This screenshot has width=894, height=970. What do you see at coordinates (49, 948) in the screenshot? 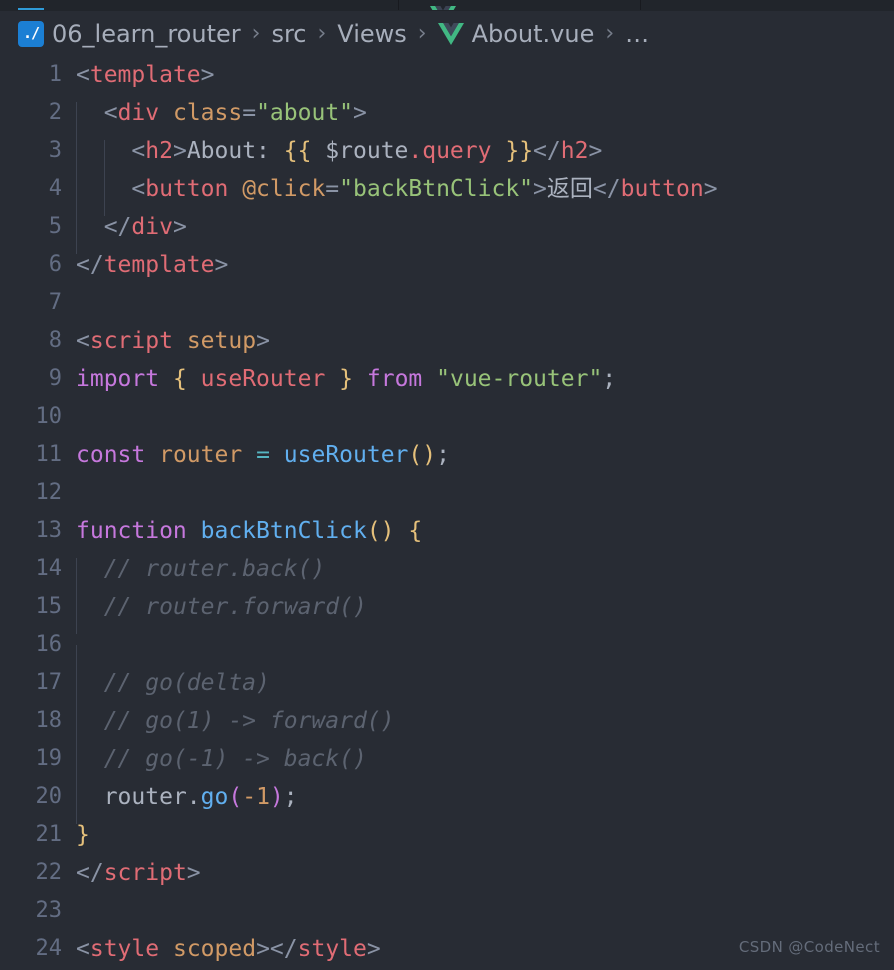
I see `line-number: 24` at bounding box center [49, 948].